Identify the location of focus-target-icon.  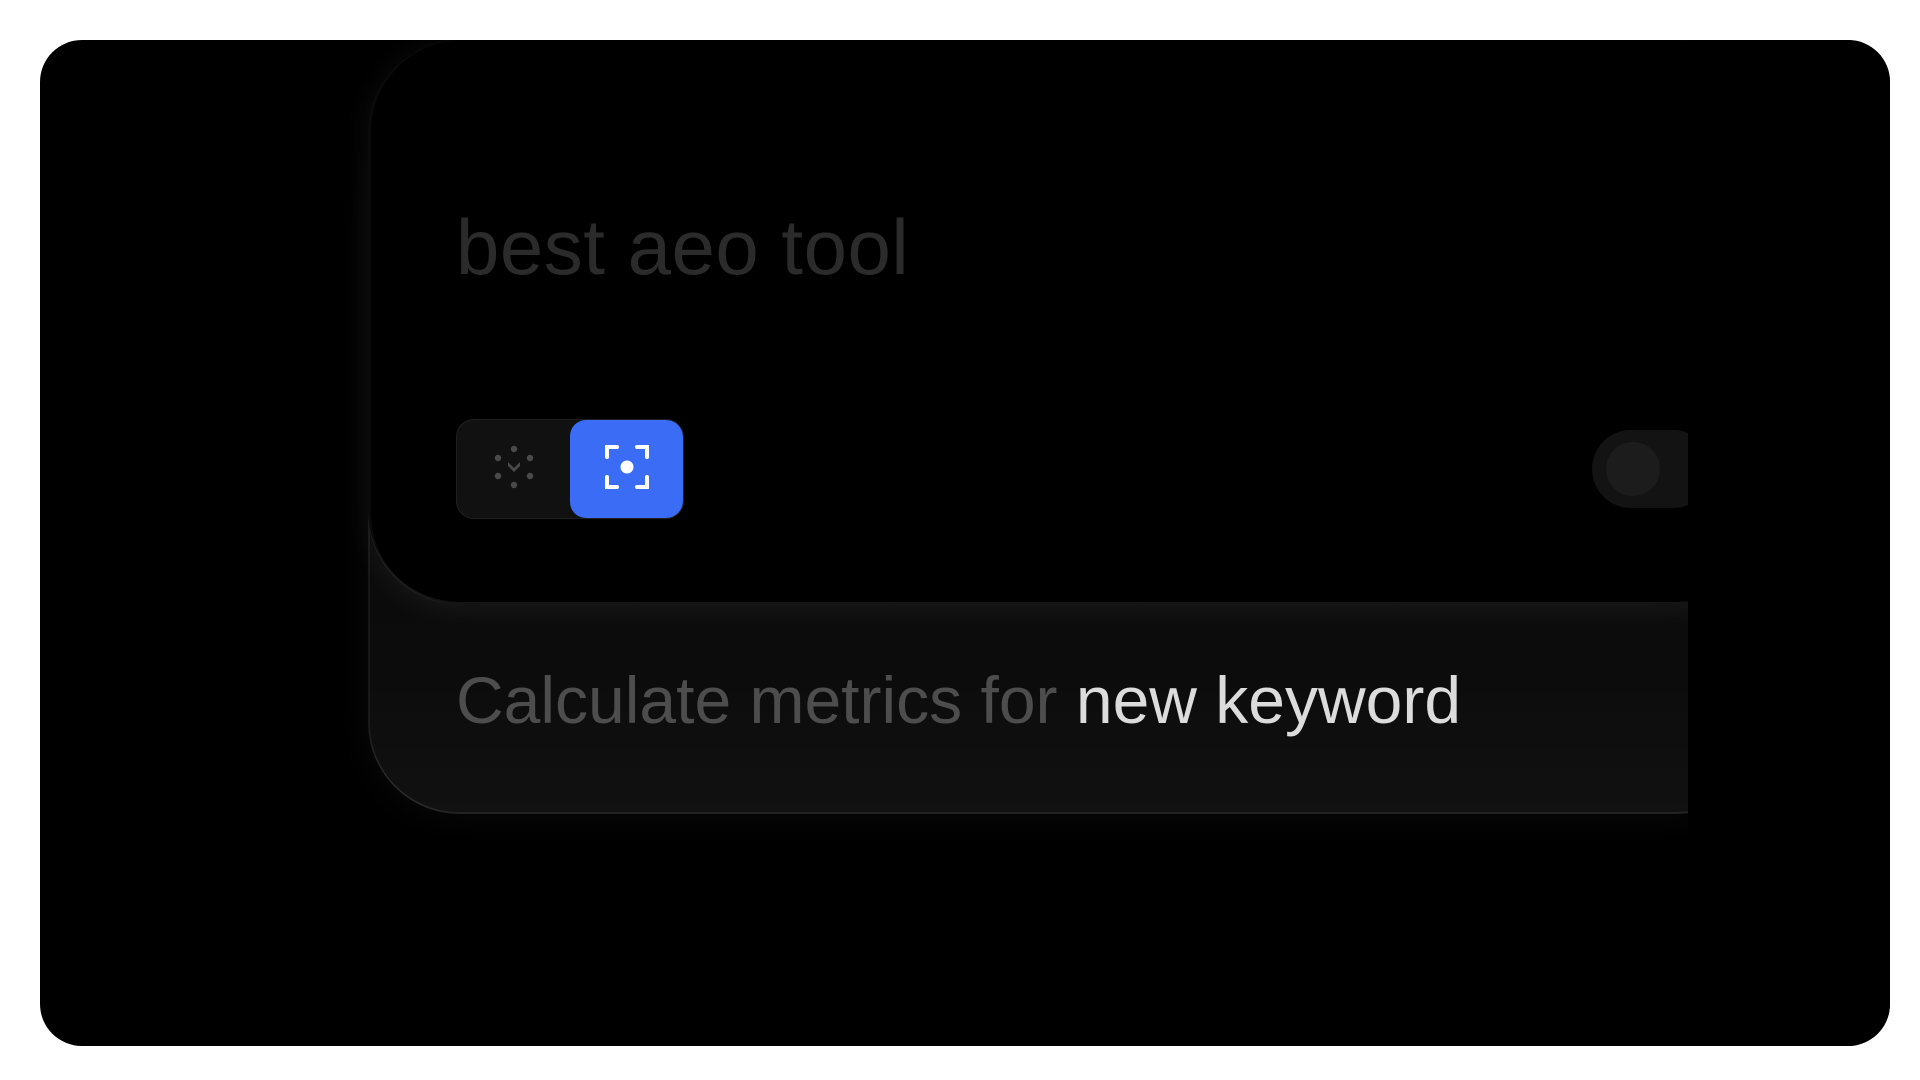
(627, 469).